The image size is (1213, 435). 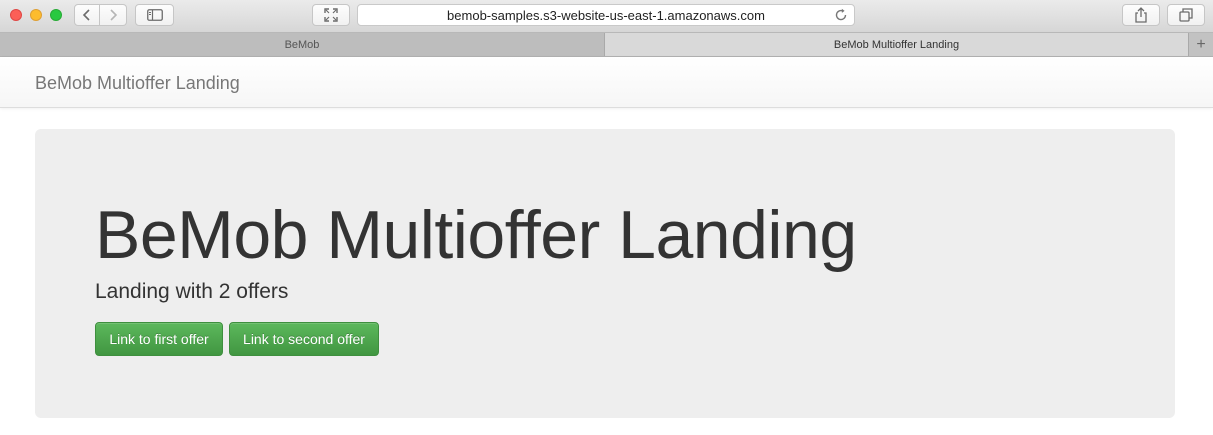 I want to click on fullscreen-button, so click(x=331, y=15).